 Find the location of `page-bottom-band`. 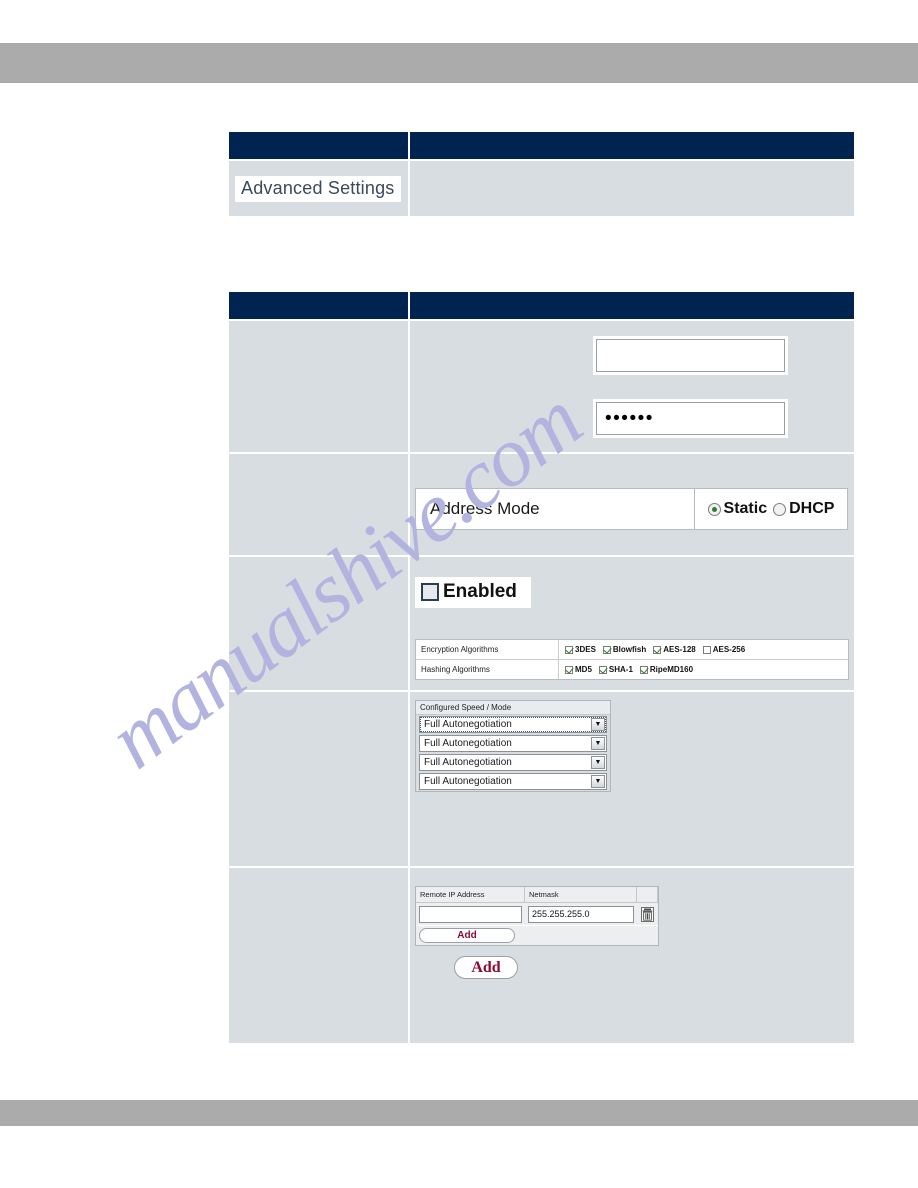

page-bottom-band is located at coordinates (459, 1113).